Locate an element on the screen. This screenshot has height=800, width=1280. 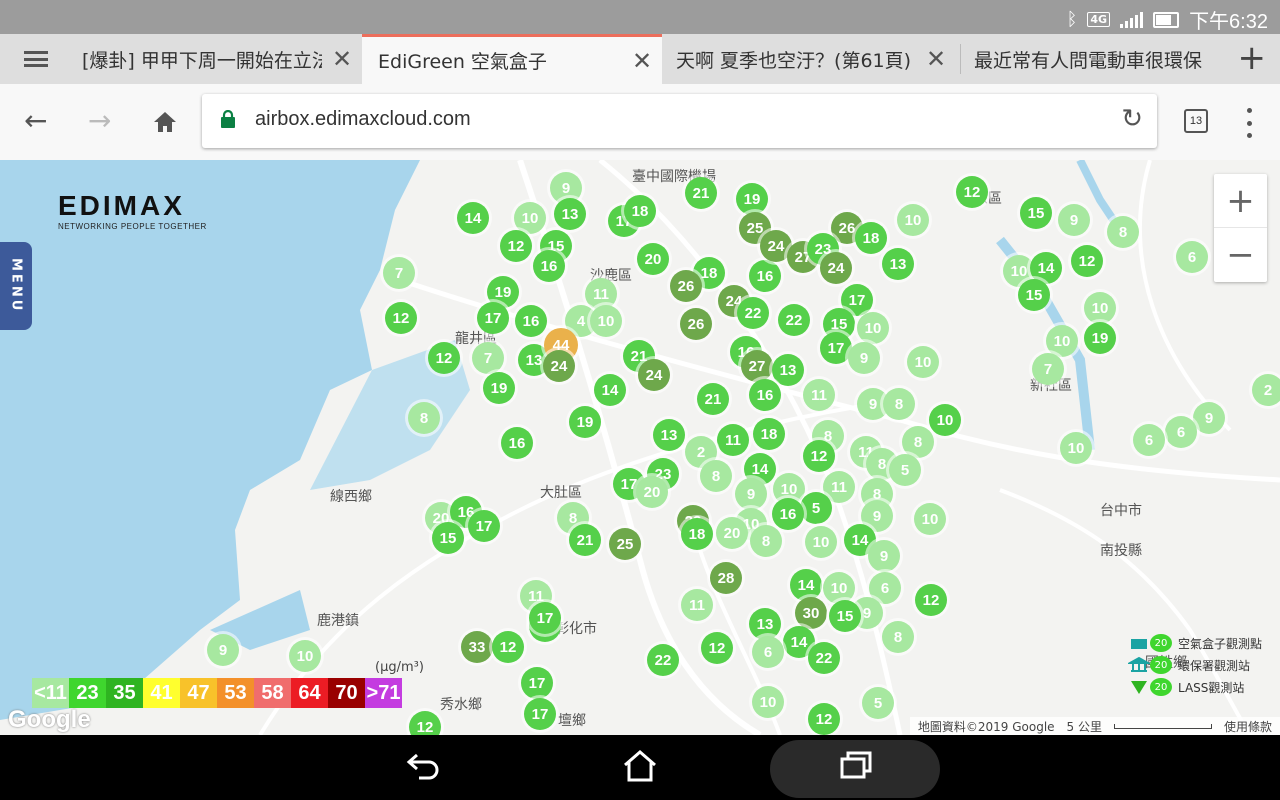
tab-switcher-menu-icon is located at coordinates (36, 59).